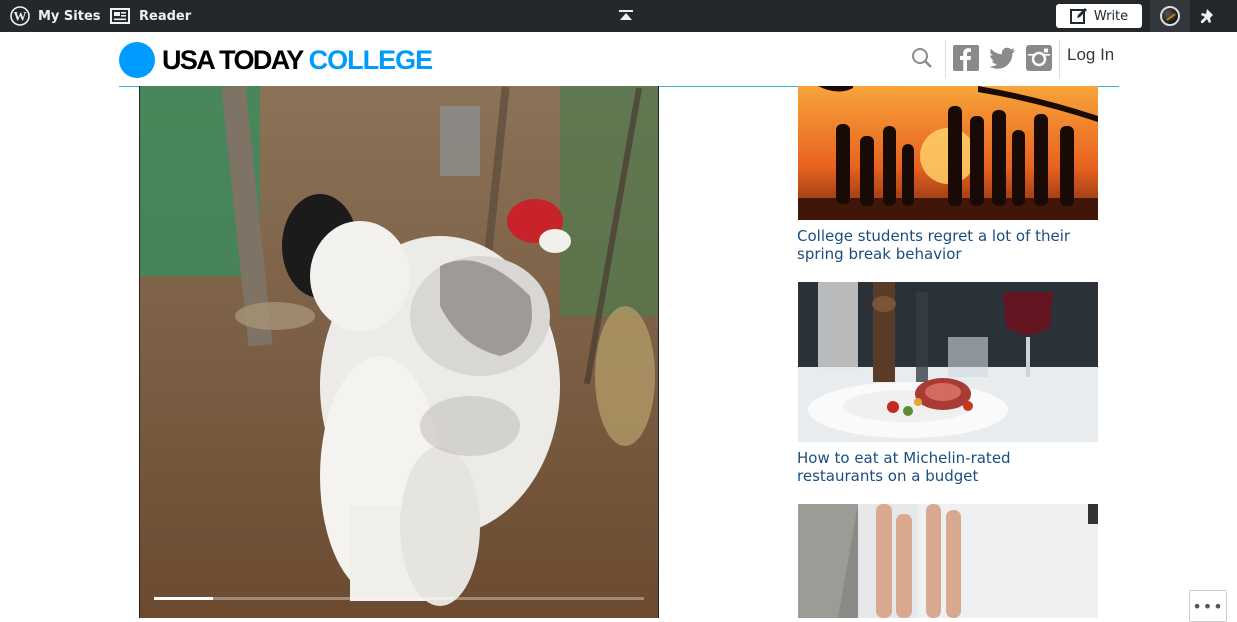  What do you see at coordinates (1208, 606) in the screenshot?
I see `more-icon: •••` at bounding box center [1208, 606].